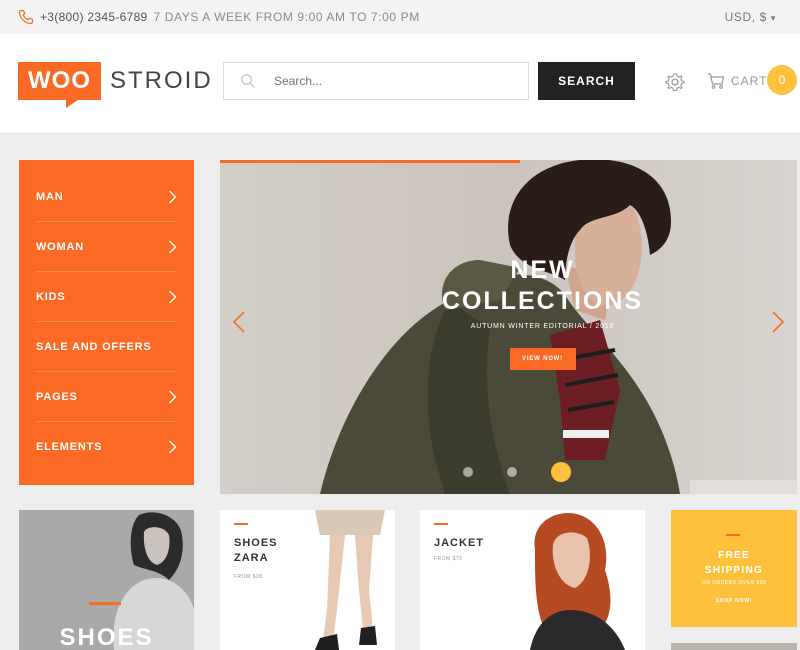  I want to click on promo-card-jacket: JACKET FROM $79, so click(532, 580).